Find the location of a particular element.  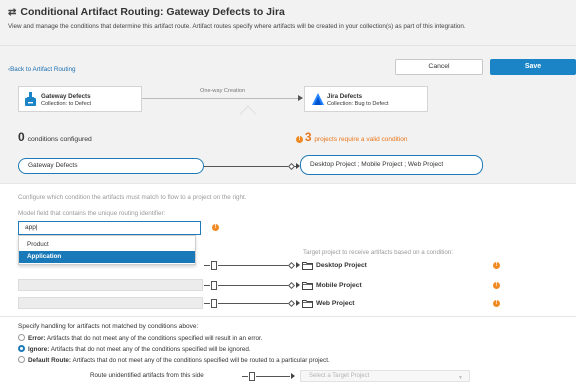

default-route-select: Select a Target Project ▼ is located at coordinates (385, 376).